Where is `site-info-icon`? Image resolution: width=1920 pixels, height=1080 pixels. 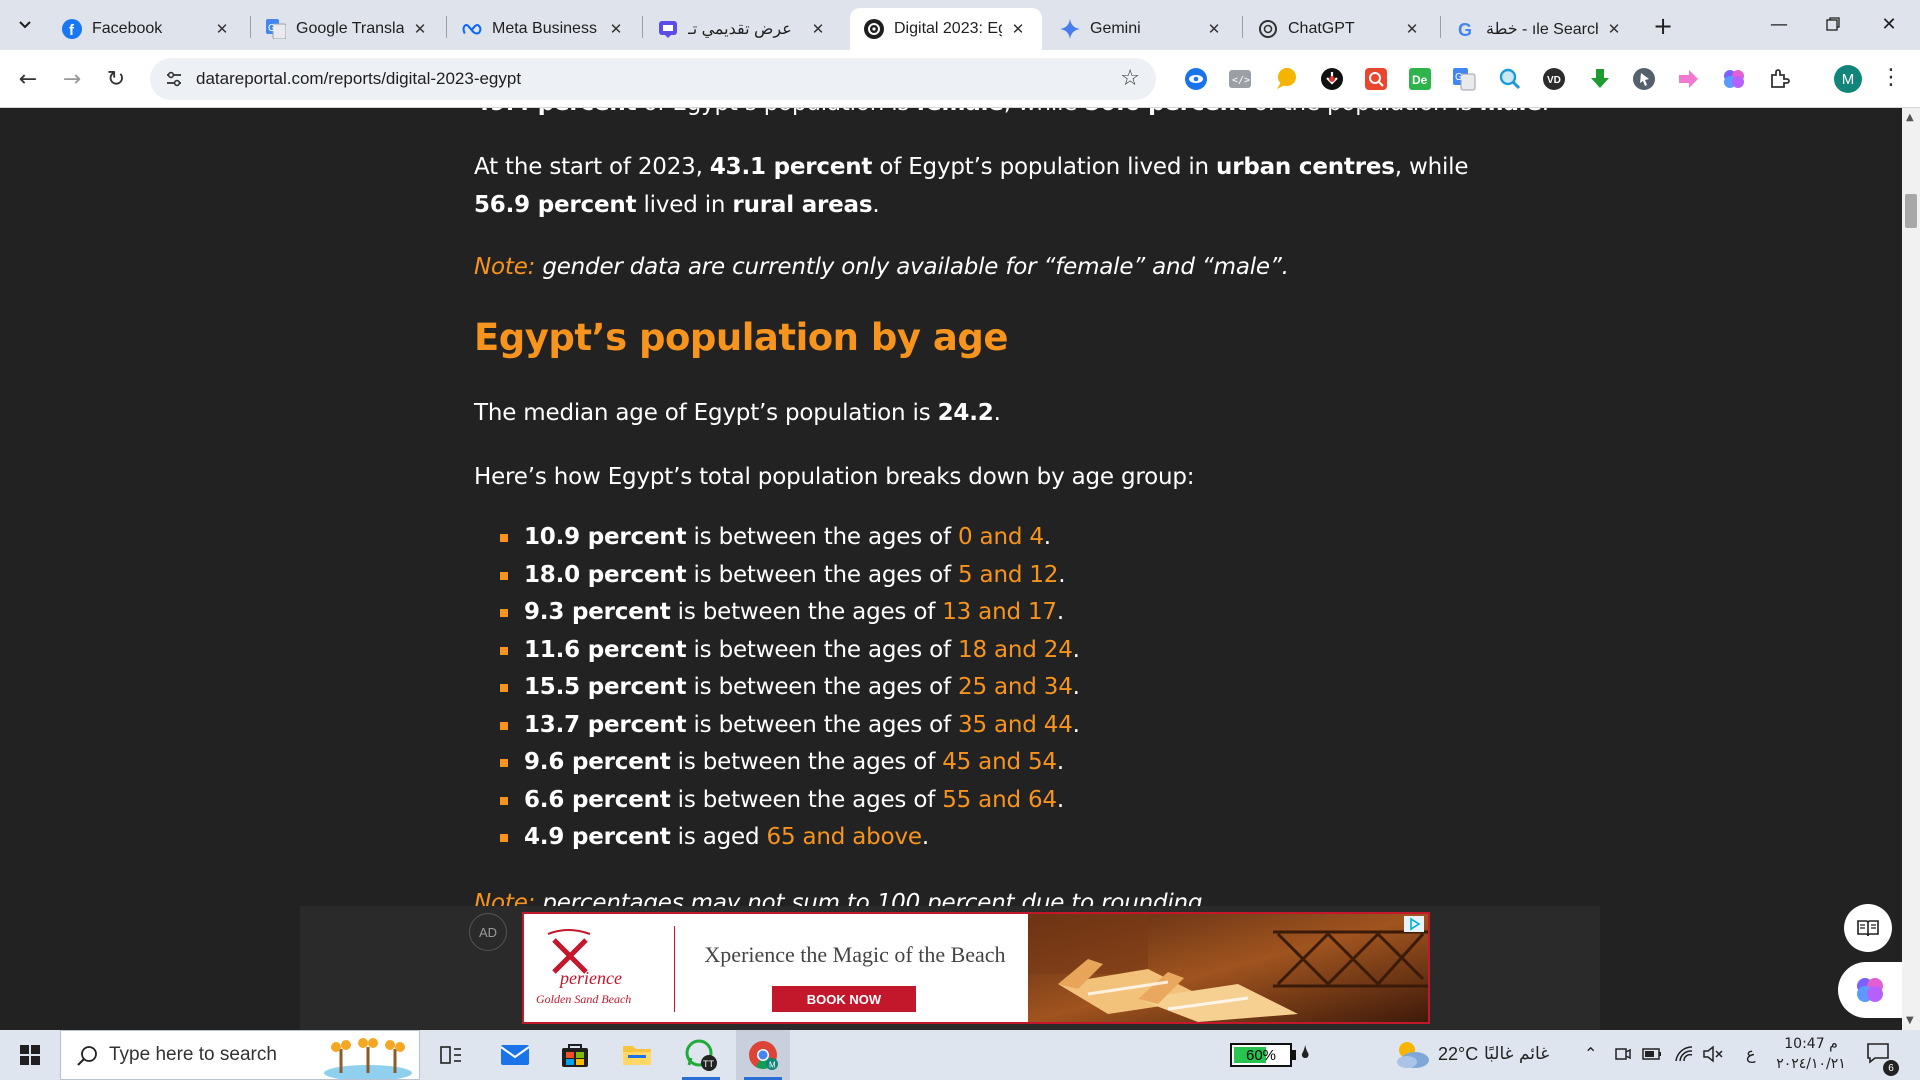 site-info-icon is located at coordinates (174, 79).